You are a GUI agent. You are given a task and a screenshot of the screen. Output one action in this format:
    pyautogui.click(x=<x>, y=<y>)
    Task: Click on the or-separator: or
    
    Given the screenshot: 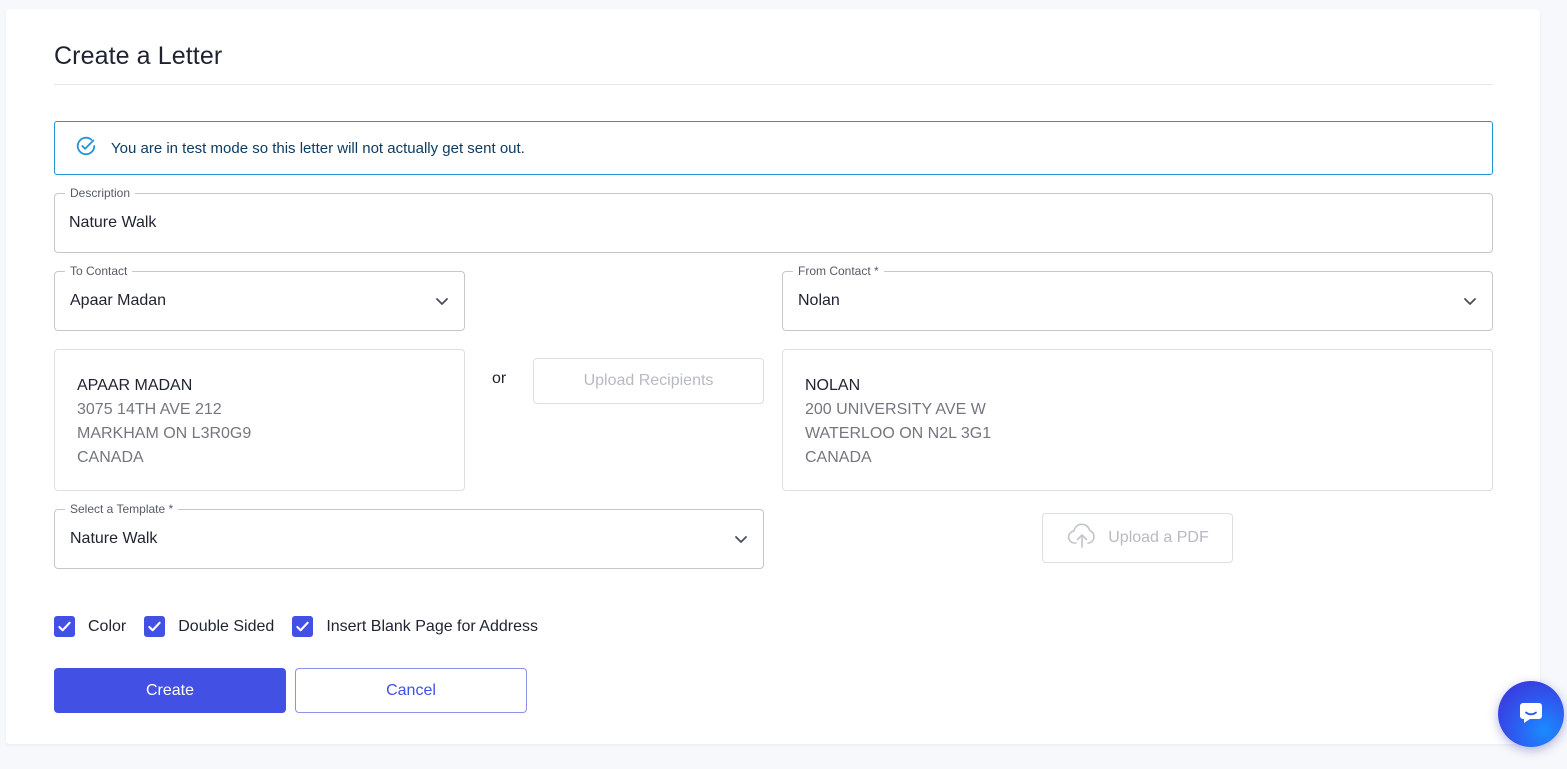 What is the action you would take?
    pyautogui.click(x=499, y=378)
    